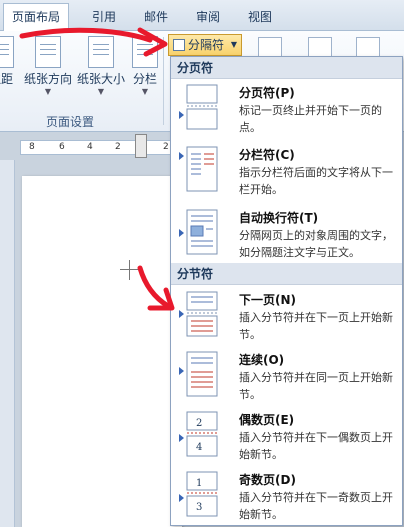 Image resolution: width=404 pixels, height=527 pixels. Describe the element at coordinates (267, 155) in the screenshot. I see `menu-item-title: 分栏符(C)` at that location.